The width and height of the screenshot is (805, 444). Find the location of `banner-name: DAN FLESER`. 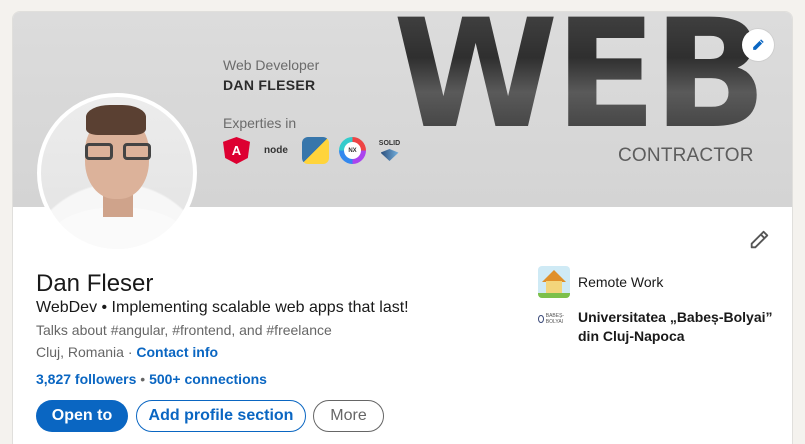

banner-name: DAN FLESER is located at coordinates (269, 85).